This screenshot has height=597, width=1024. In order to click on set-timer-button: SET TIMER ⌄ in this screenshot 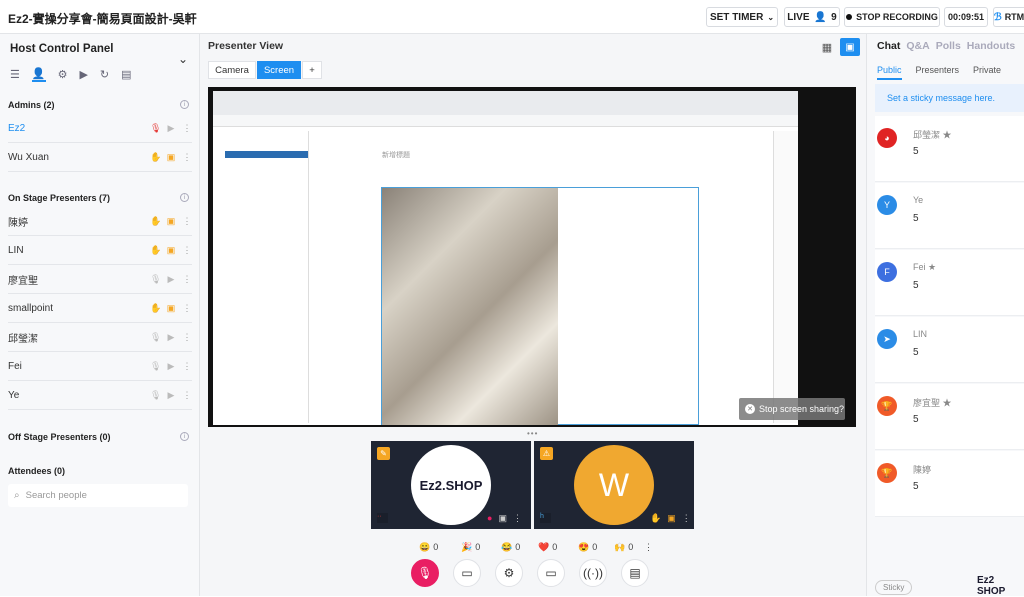, I will do `click(742, 17)`.